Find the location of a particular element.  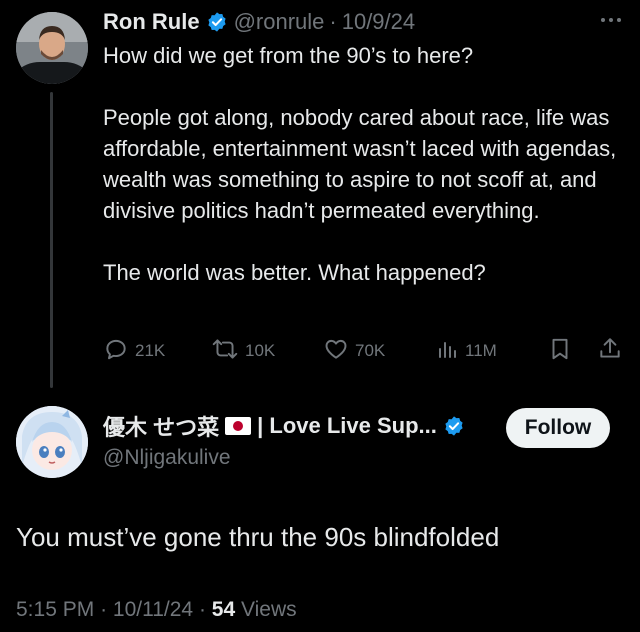

author-handle: @ronrule is located at coordinates (279, 22).